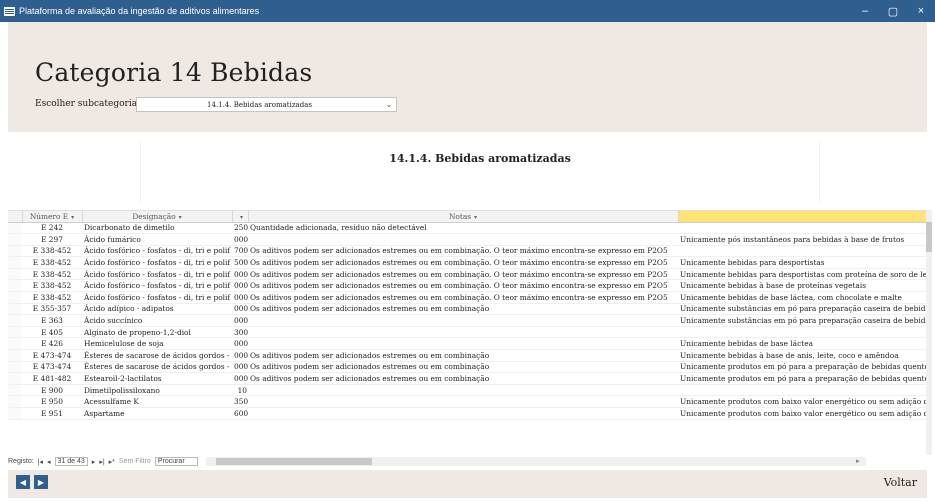 This screenshot has width=935, height=502. What do you see at coordinates (803, 262) in the screenshot?
I see `table-cell: Unicamente bebidas para desportistas` at bounding box center [803, 262].